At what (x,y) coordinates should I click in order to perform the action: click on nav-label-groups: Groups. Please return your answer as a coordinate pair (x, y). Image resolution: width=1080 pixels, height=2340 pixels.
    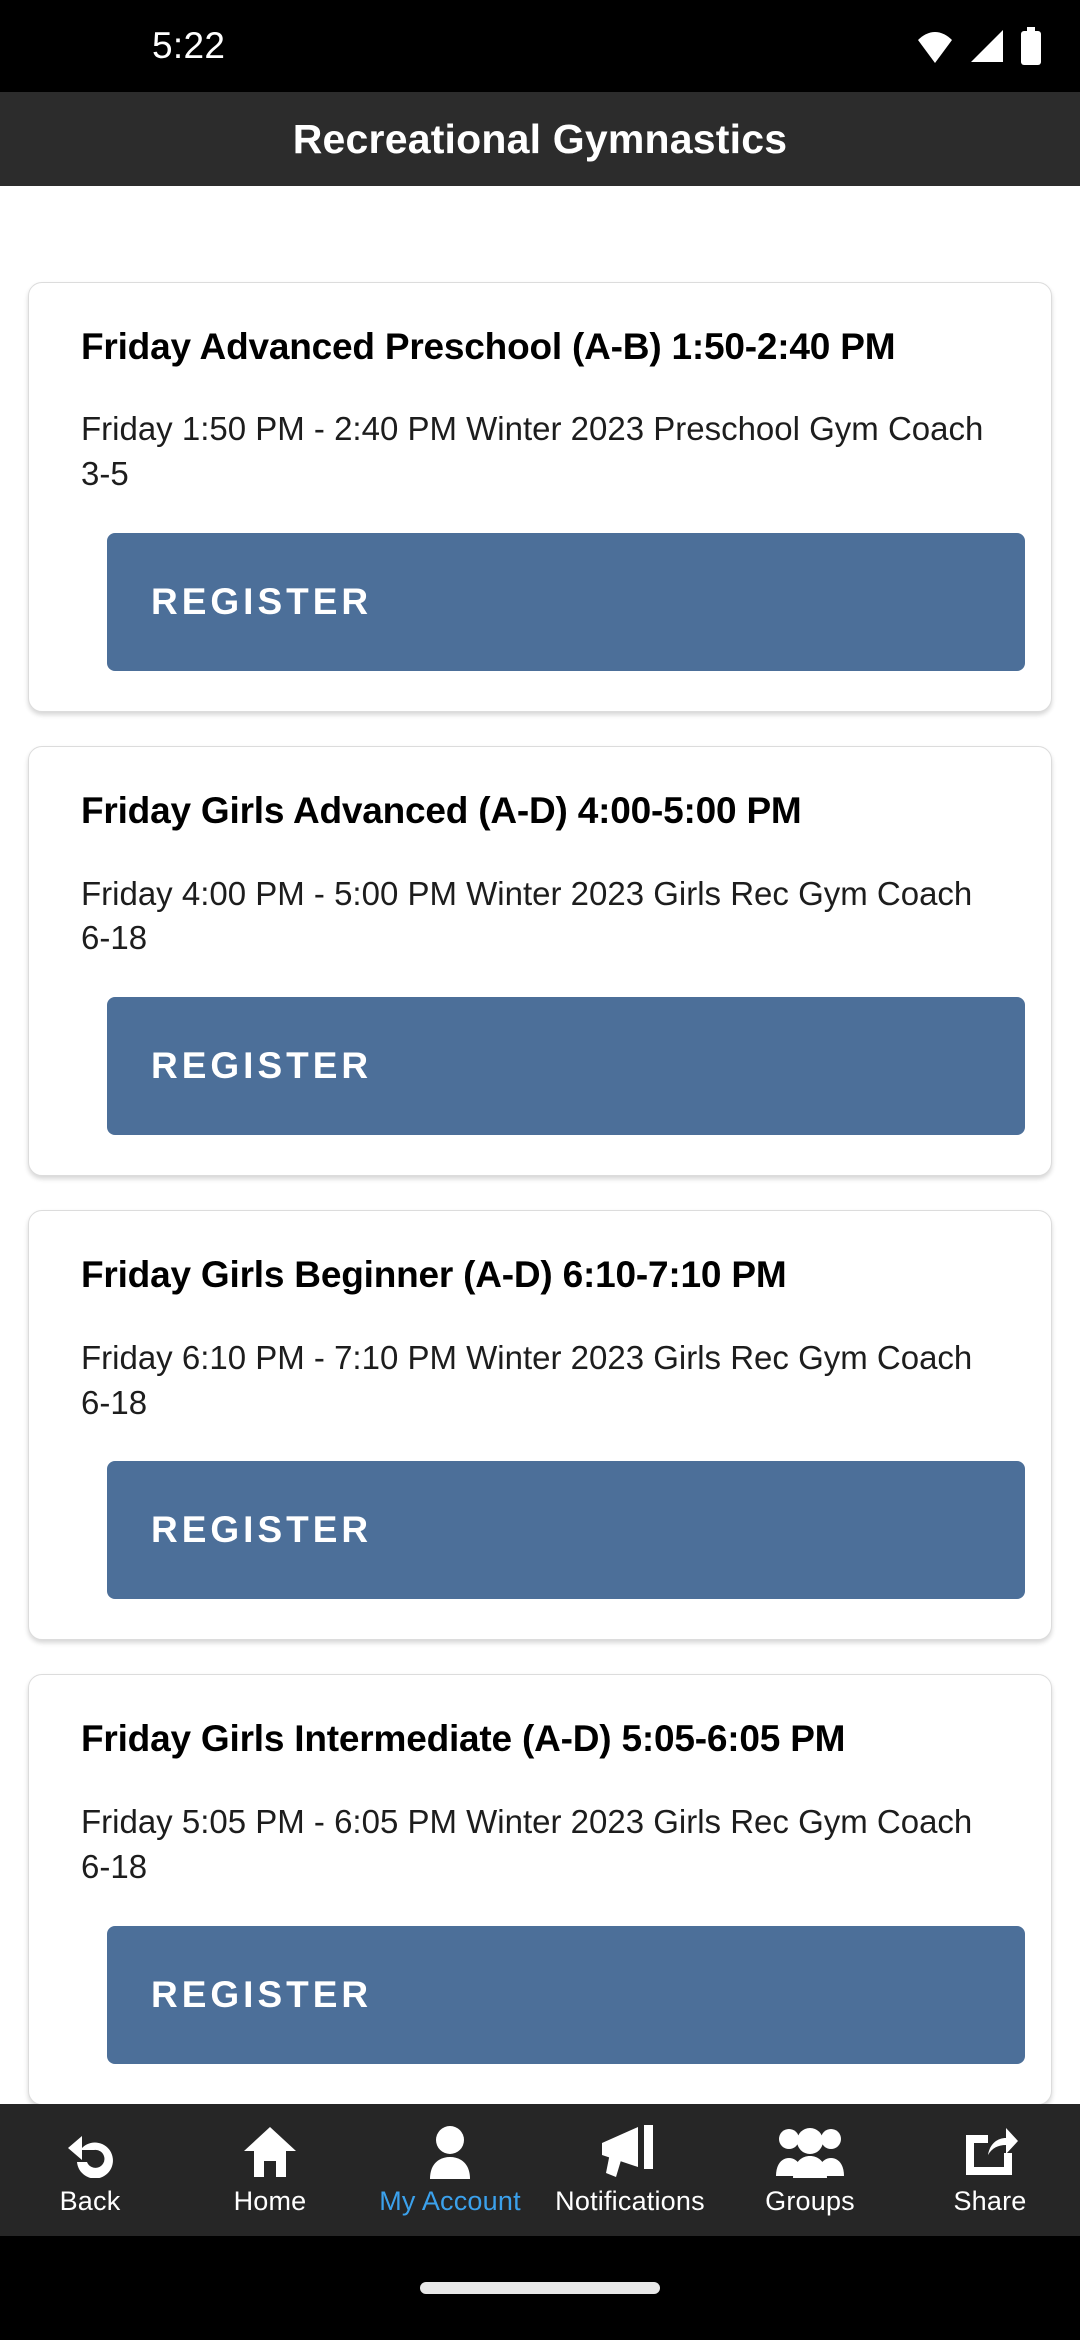
    Looking at the image, I should click on (810, 2200).